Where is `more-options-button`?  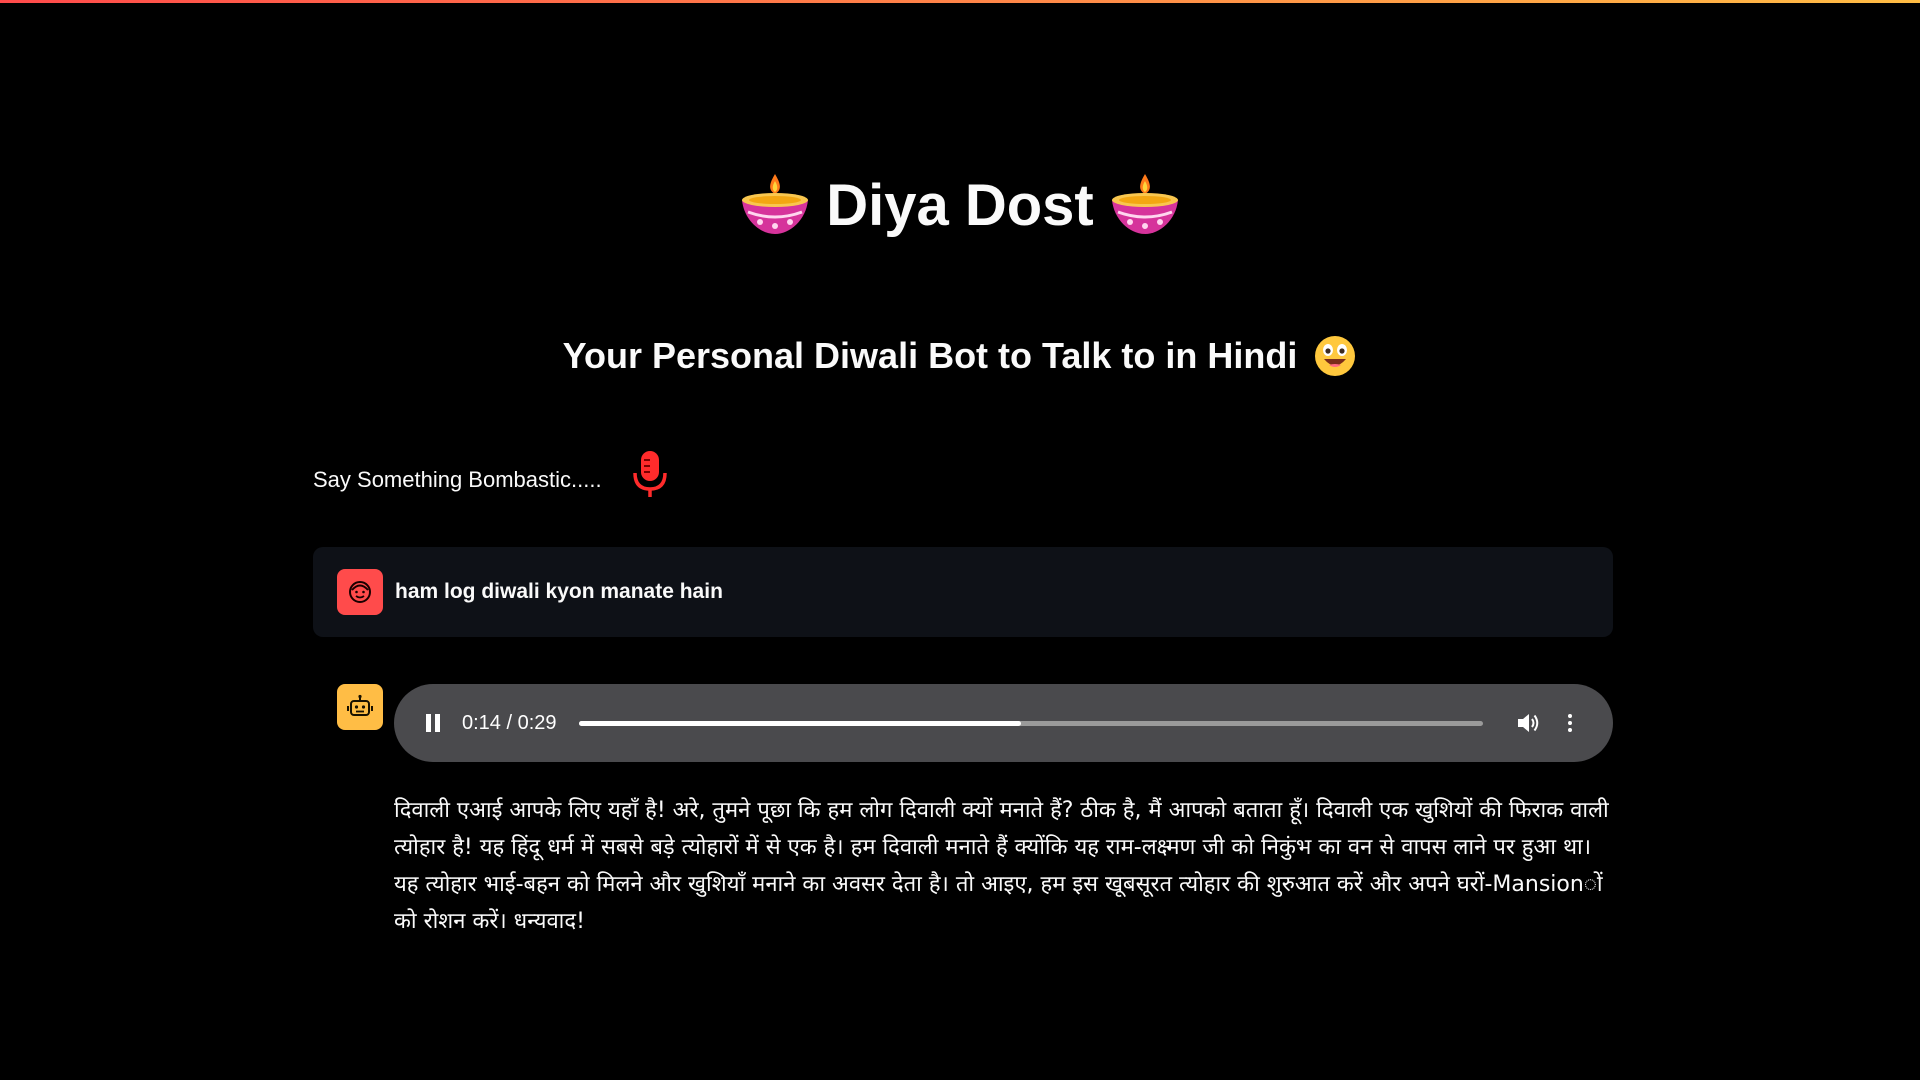
more-options-button is located at coordinates (1570, 723).